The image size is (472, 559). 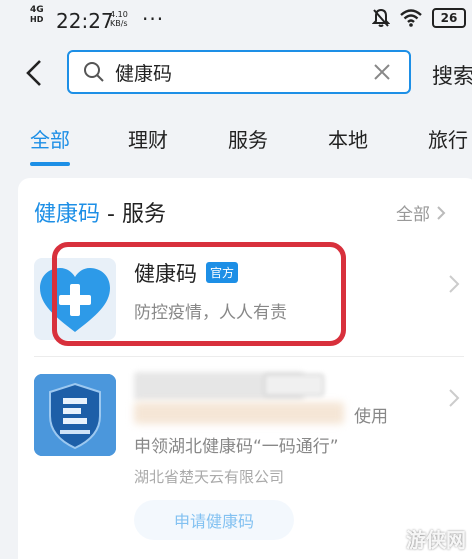 What do you see at coordinates (421, 212) in the screenshot?
I see `view-all-link: 全部` at bounding box center [421, 212].